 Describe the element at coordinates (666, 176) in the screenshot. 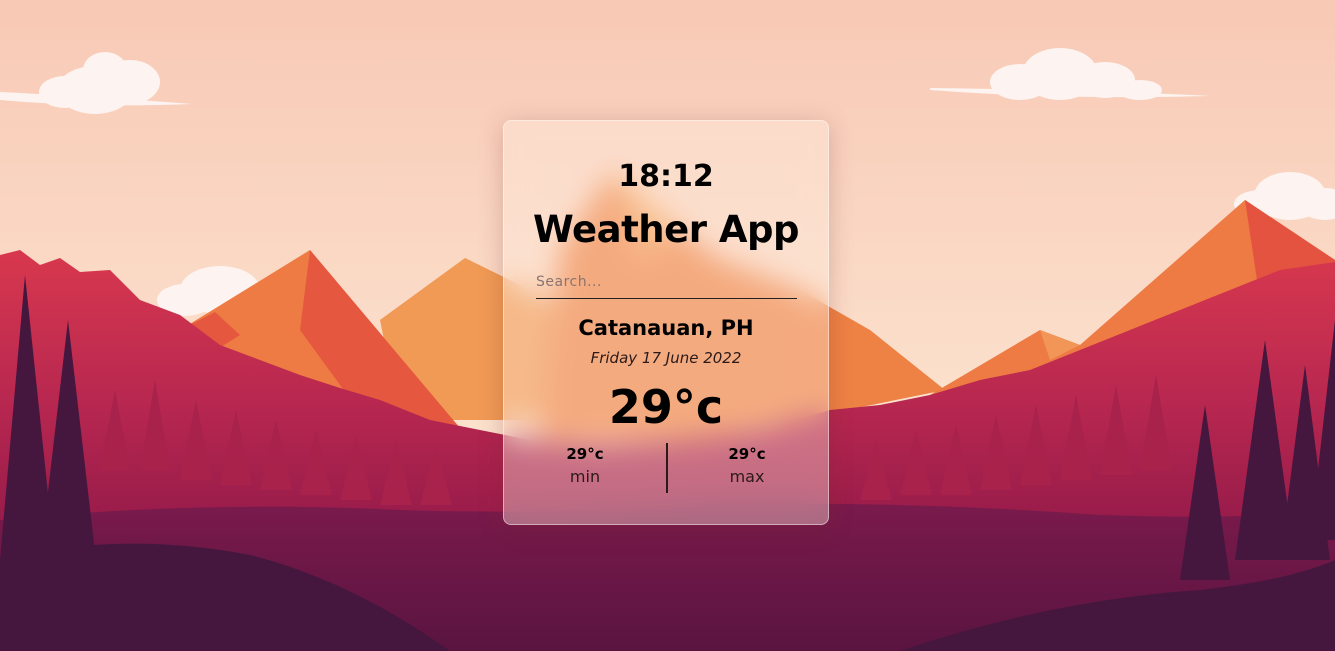

I see `current-time: 18:12` at that location.